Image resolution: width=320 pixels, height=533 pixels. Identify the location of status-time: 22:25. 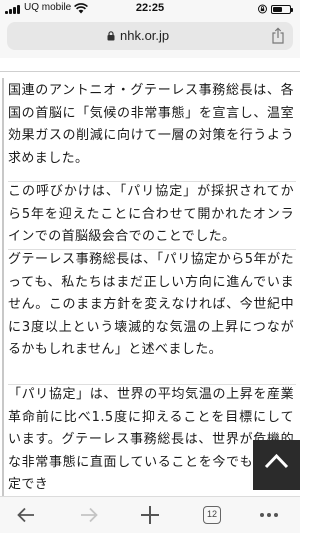
(150, 8).